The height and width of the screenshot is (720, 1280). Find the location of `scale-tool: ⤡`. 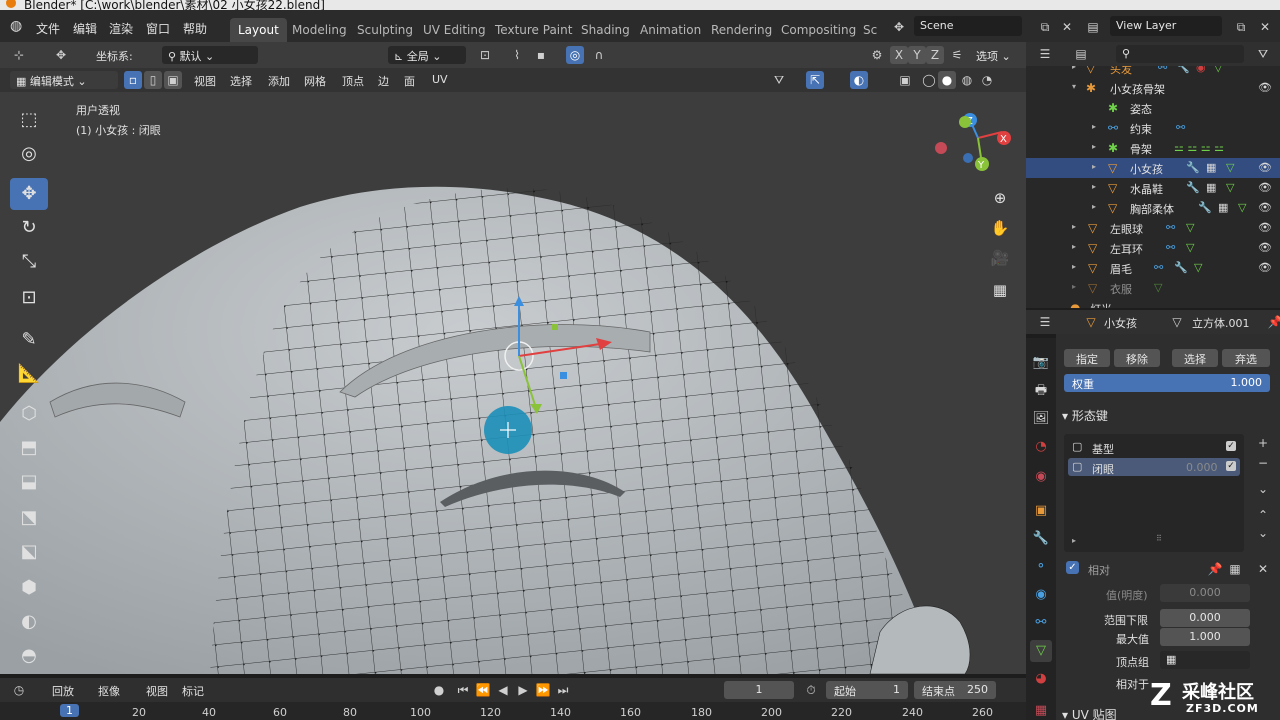

scale-tool: ⤡ is located at coordinates (29, 262).